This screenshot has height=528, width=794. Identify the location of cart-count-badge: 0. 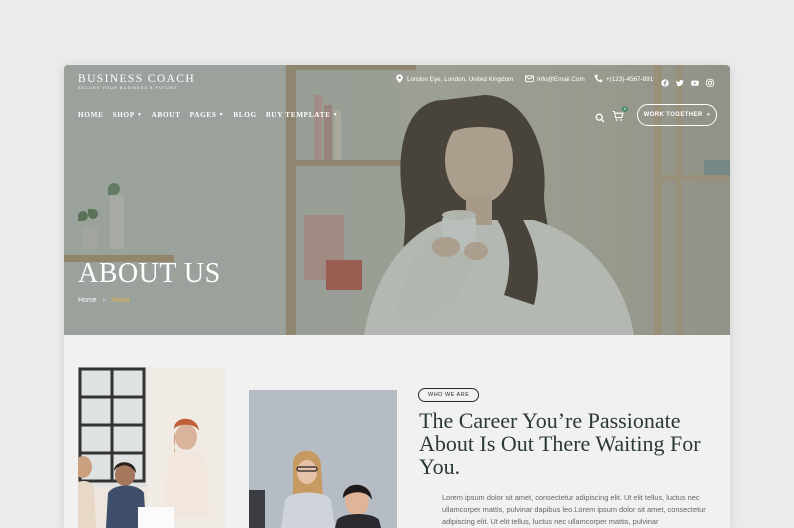
(625, 109).